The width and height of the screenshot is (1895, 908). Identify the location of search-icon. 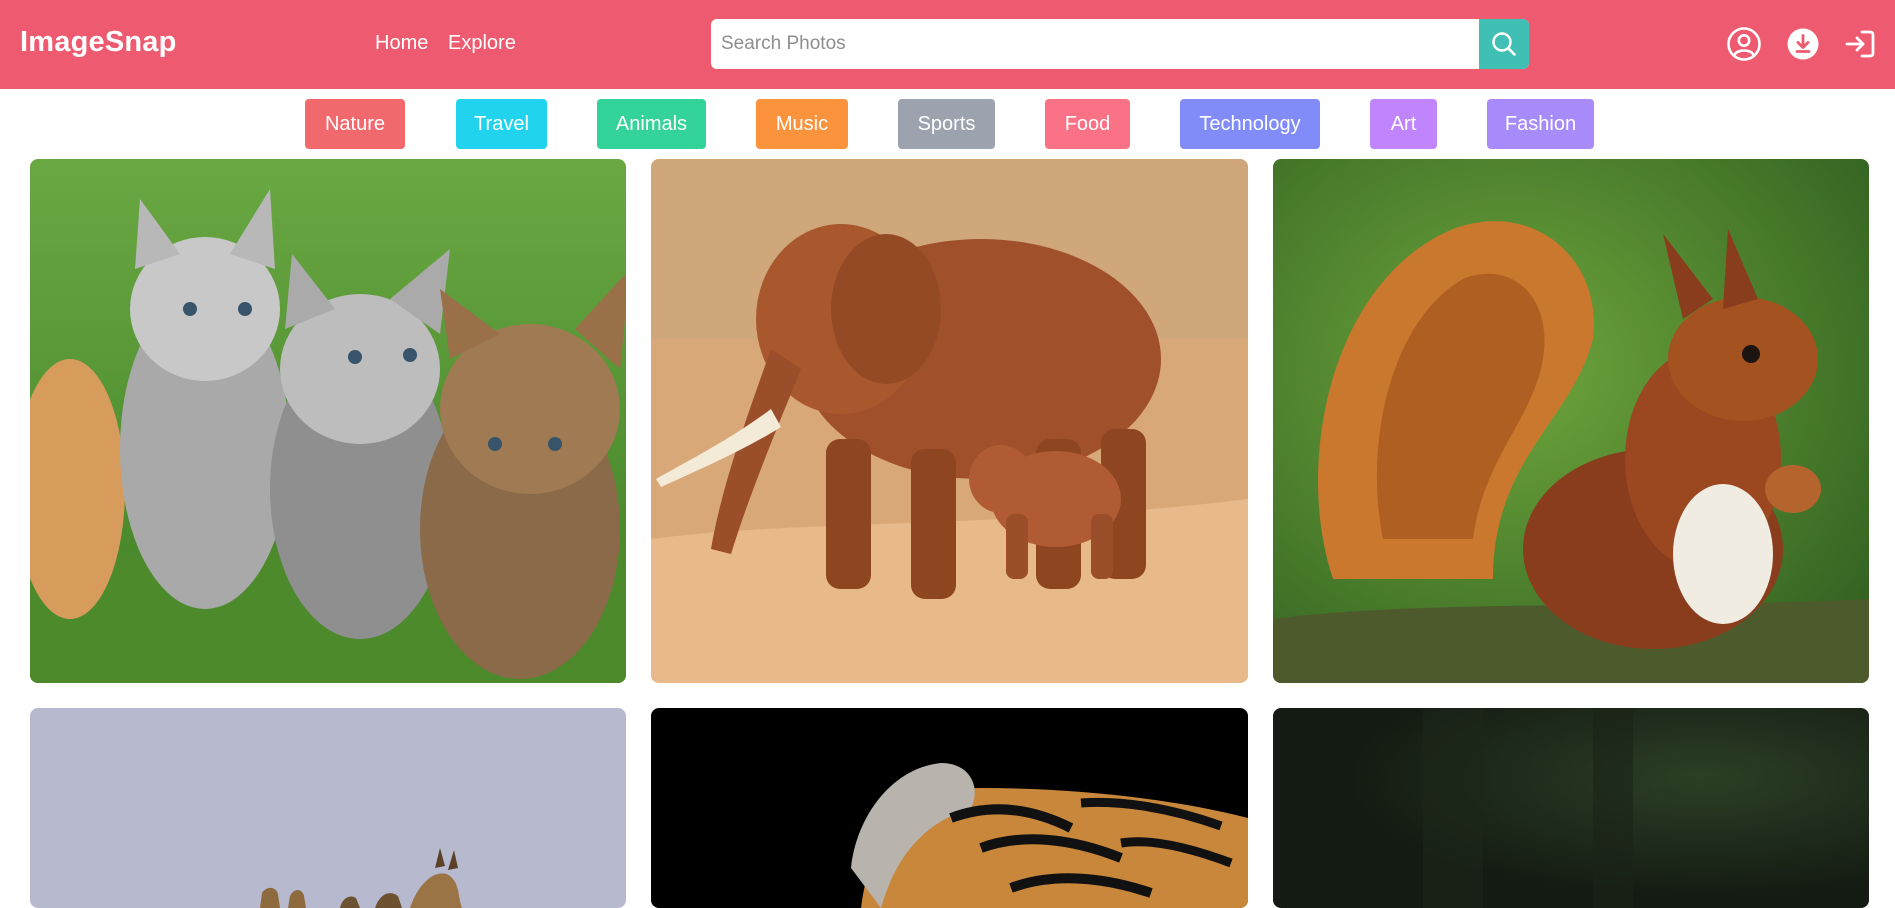
(1504, 44).